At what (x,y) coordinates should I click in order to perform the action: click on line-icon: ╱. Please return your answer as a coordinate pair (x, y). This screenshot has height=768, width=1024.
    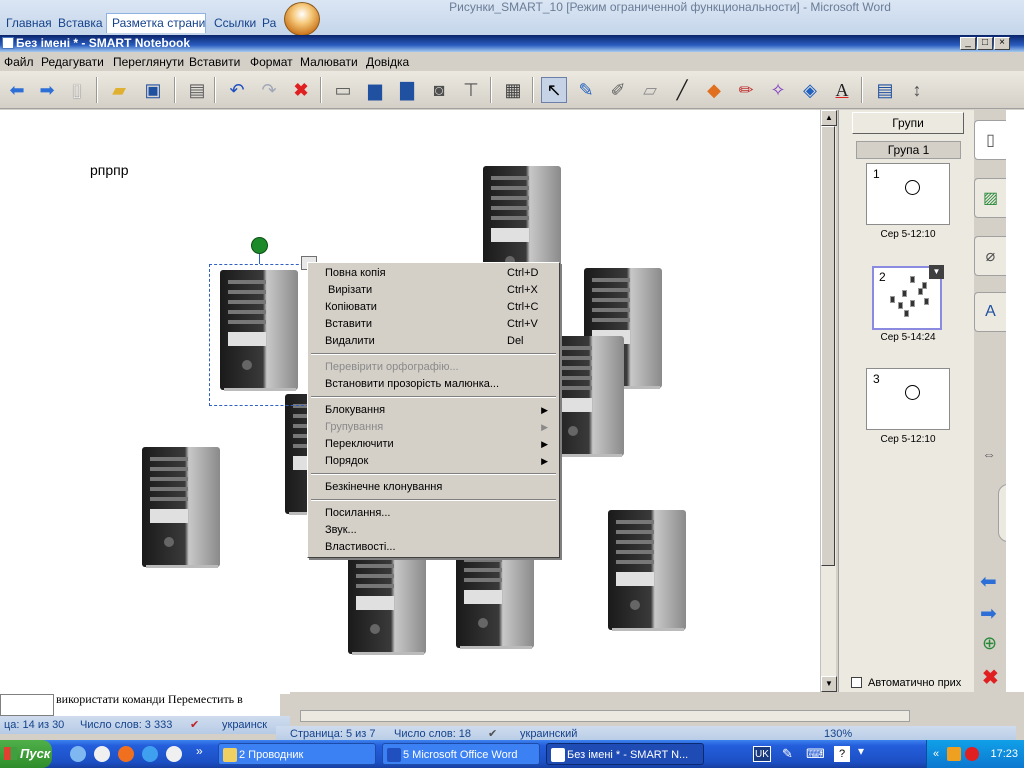
    Looking at the image, I should click on (682, 90).